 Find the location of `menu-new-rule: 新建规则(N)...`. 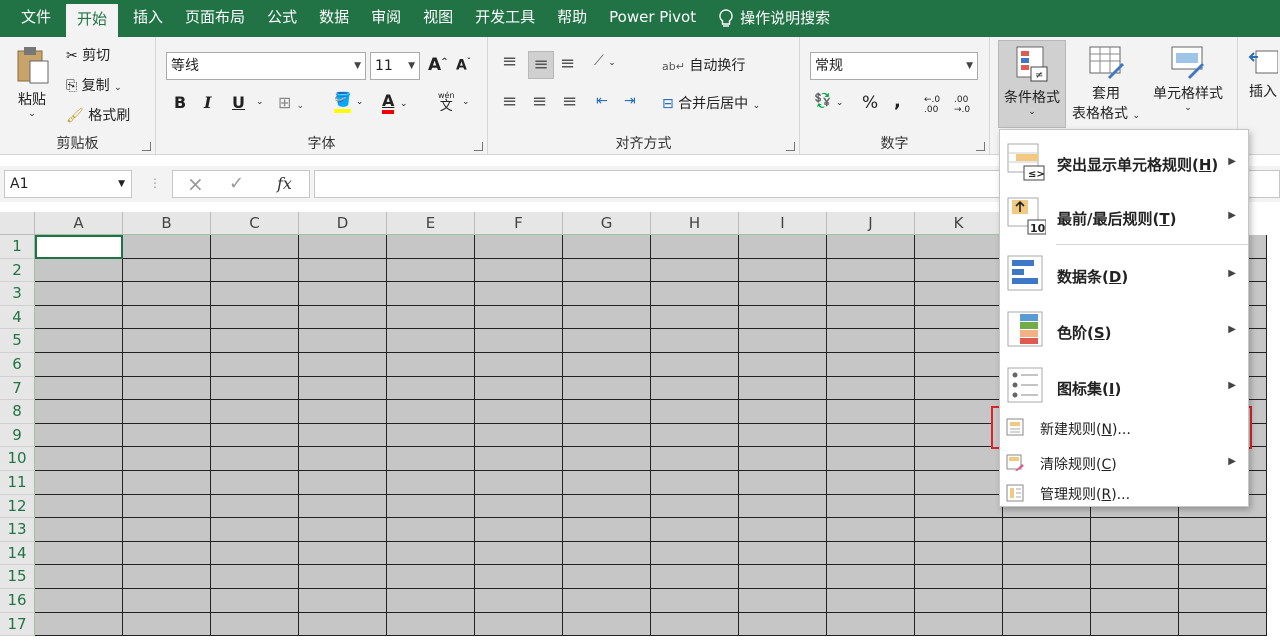

menu-new-rule: 新建规则(N)... is located at coordinates (1124, 428).